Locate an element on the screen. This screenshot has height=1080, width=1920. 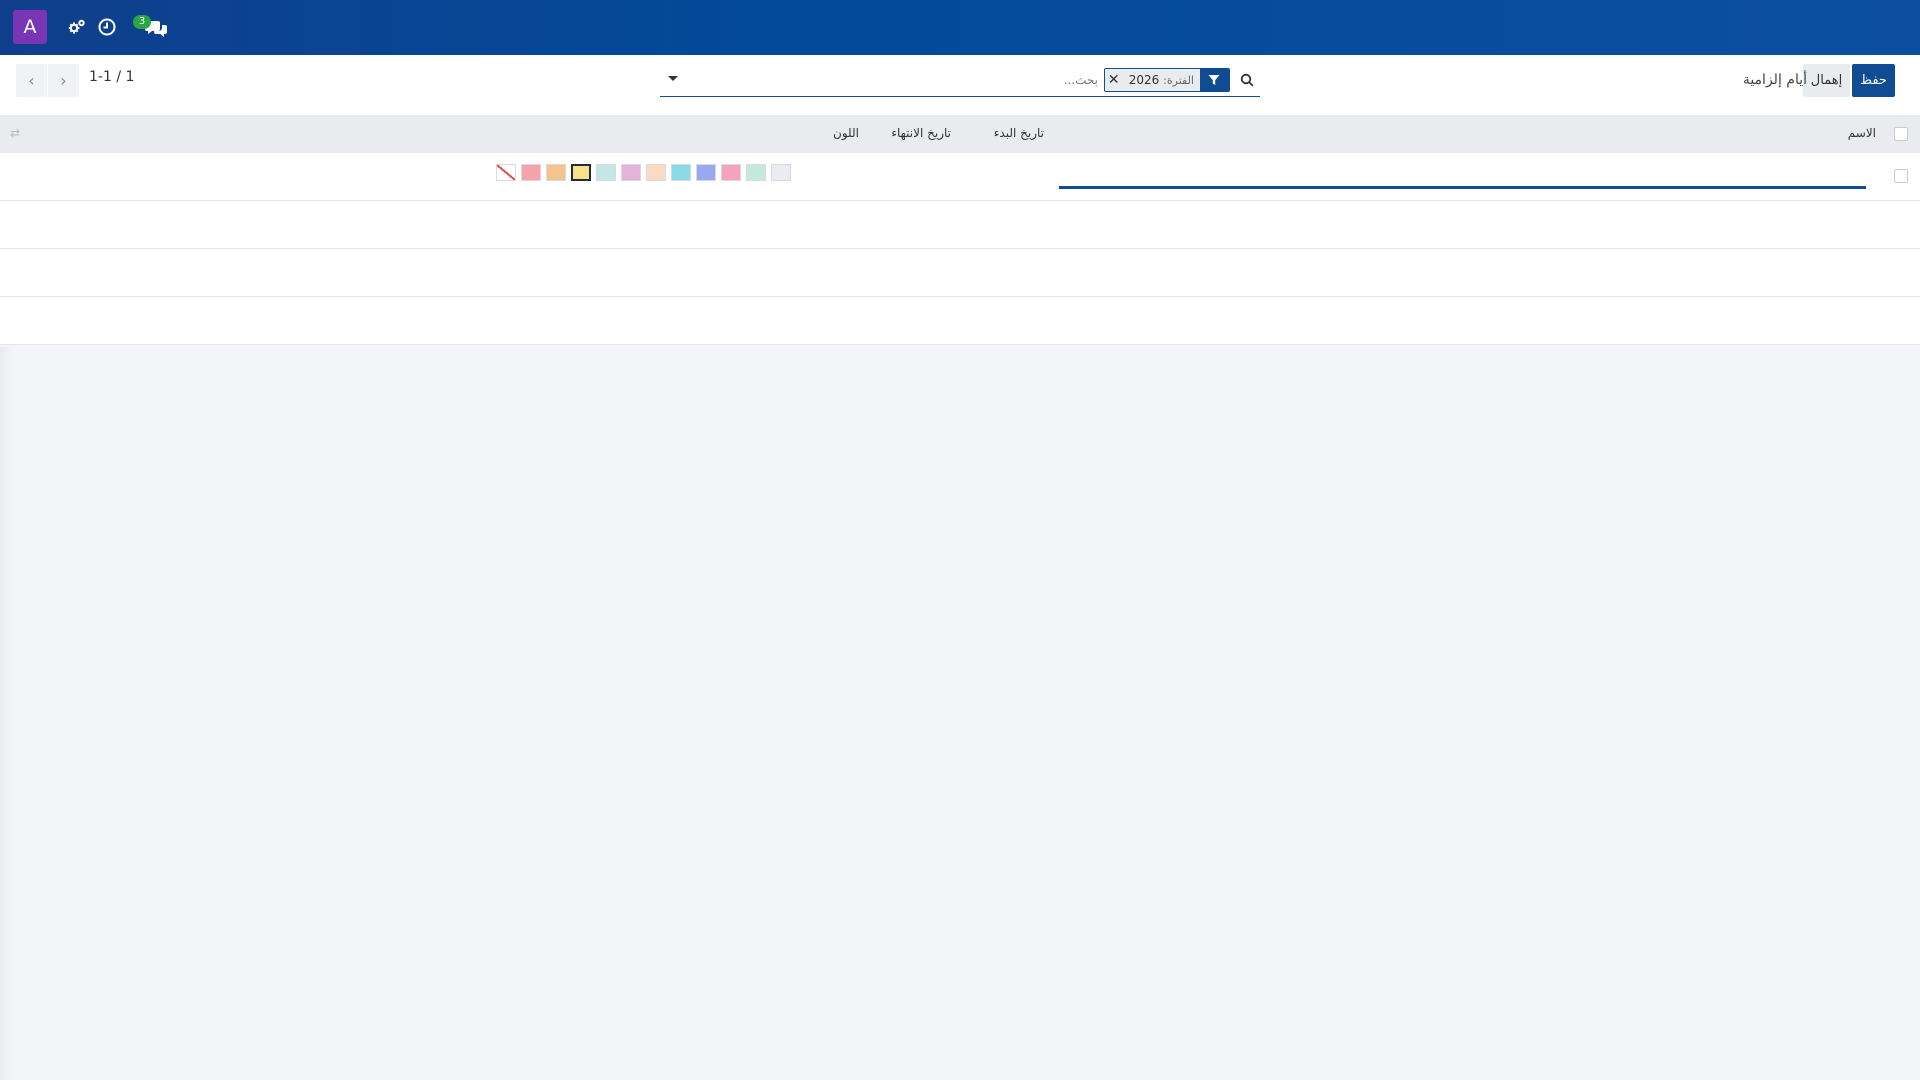
select-all-checkbox is located at coordinates (1901, 134).